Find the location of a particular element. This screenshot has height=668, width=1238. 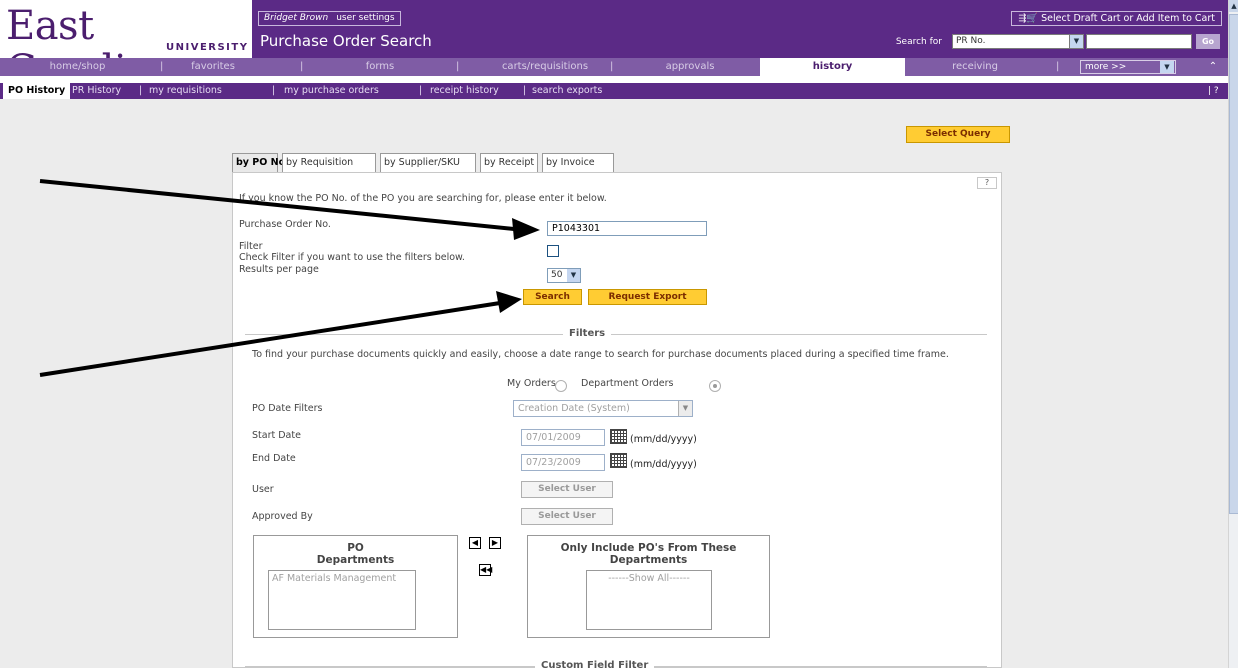

nav-history: history is located at coordinates (832, 67).